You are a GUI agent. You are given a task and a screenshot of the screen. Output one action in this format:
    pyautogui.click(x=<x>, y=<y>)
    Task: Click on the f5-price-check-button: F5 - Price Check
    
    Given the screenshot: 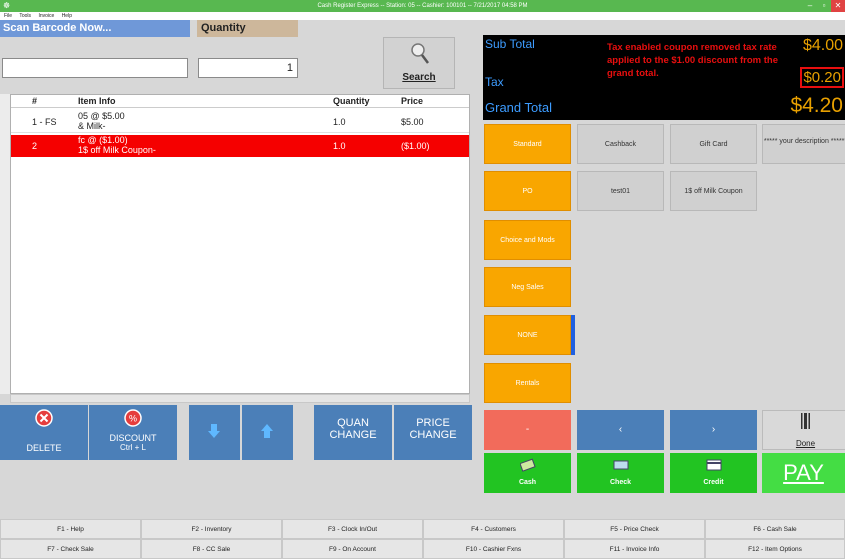 What is the action you would take?
    pyautogui.click(x=634, y=529)
    